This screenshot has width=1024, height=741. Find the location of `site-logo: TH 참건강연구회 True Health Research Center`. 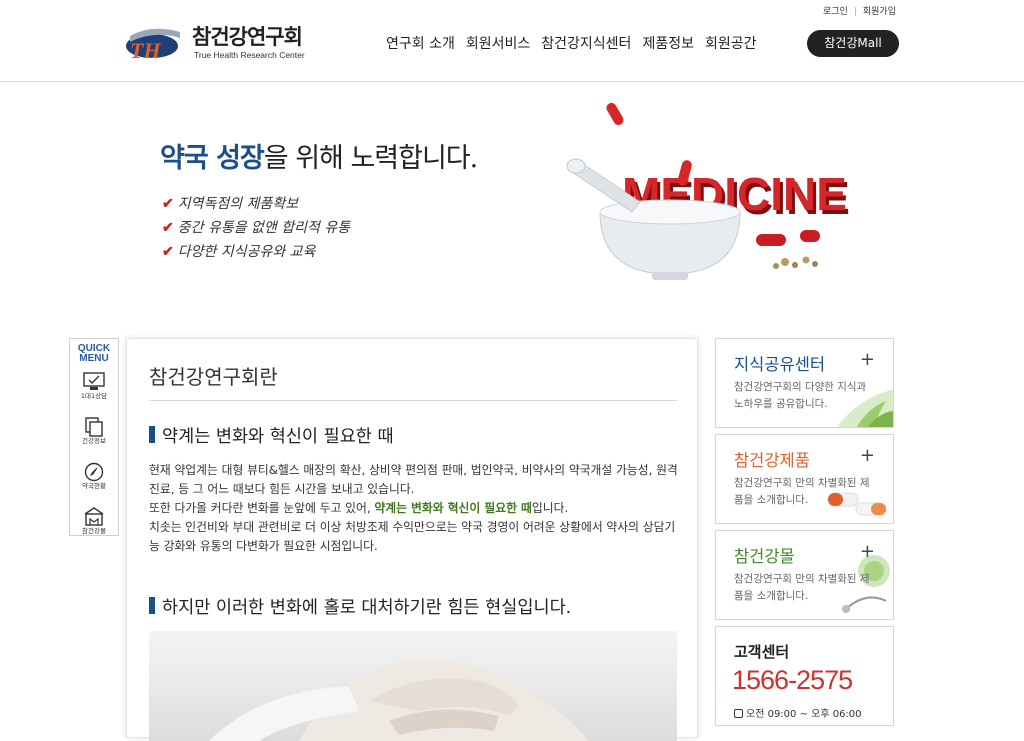

site-logo: TH 참건강연구회 True Health Research Center is located at coordinates (224, 42).